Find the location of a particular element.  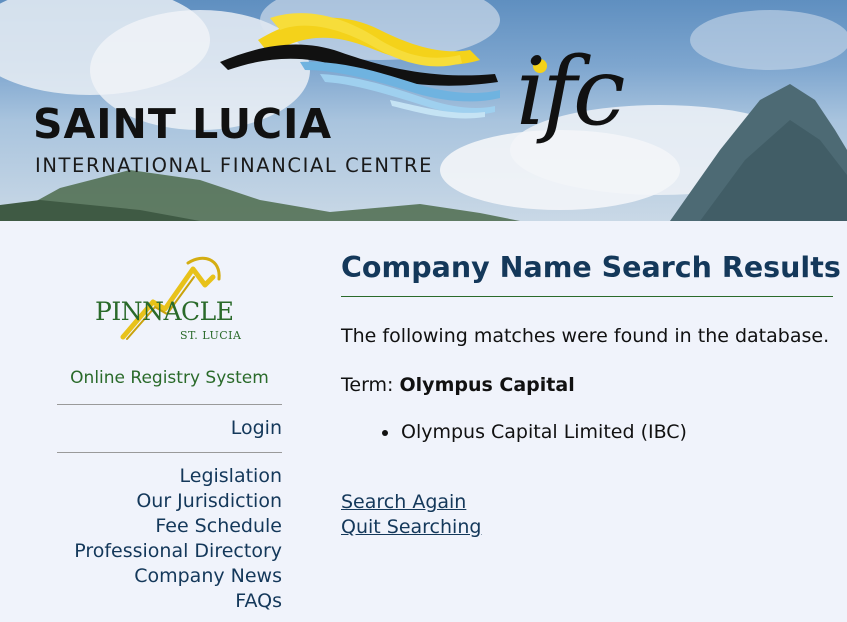

quit-searching-link: Quit Searching is located at coordinates (411, 527).